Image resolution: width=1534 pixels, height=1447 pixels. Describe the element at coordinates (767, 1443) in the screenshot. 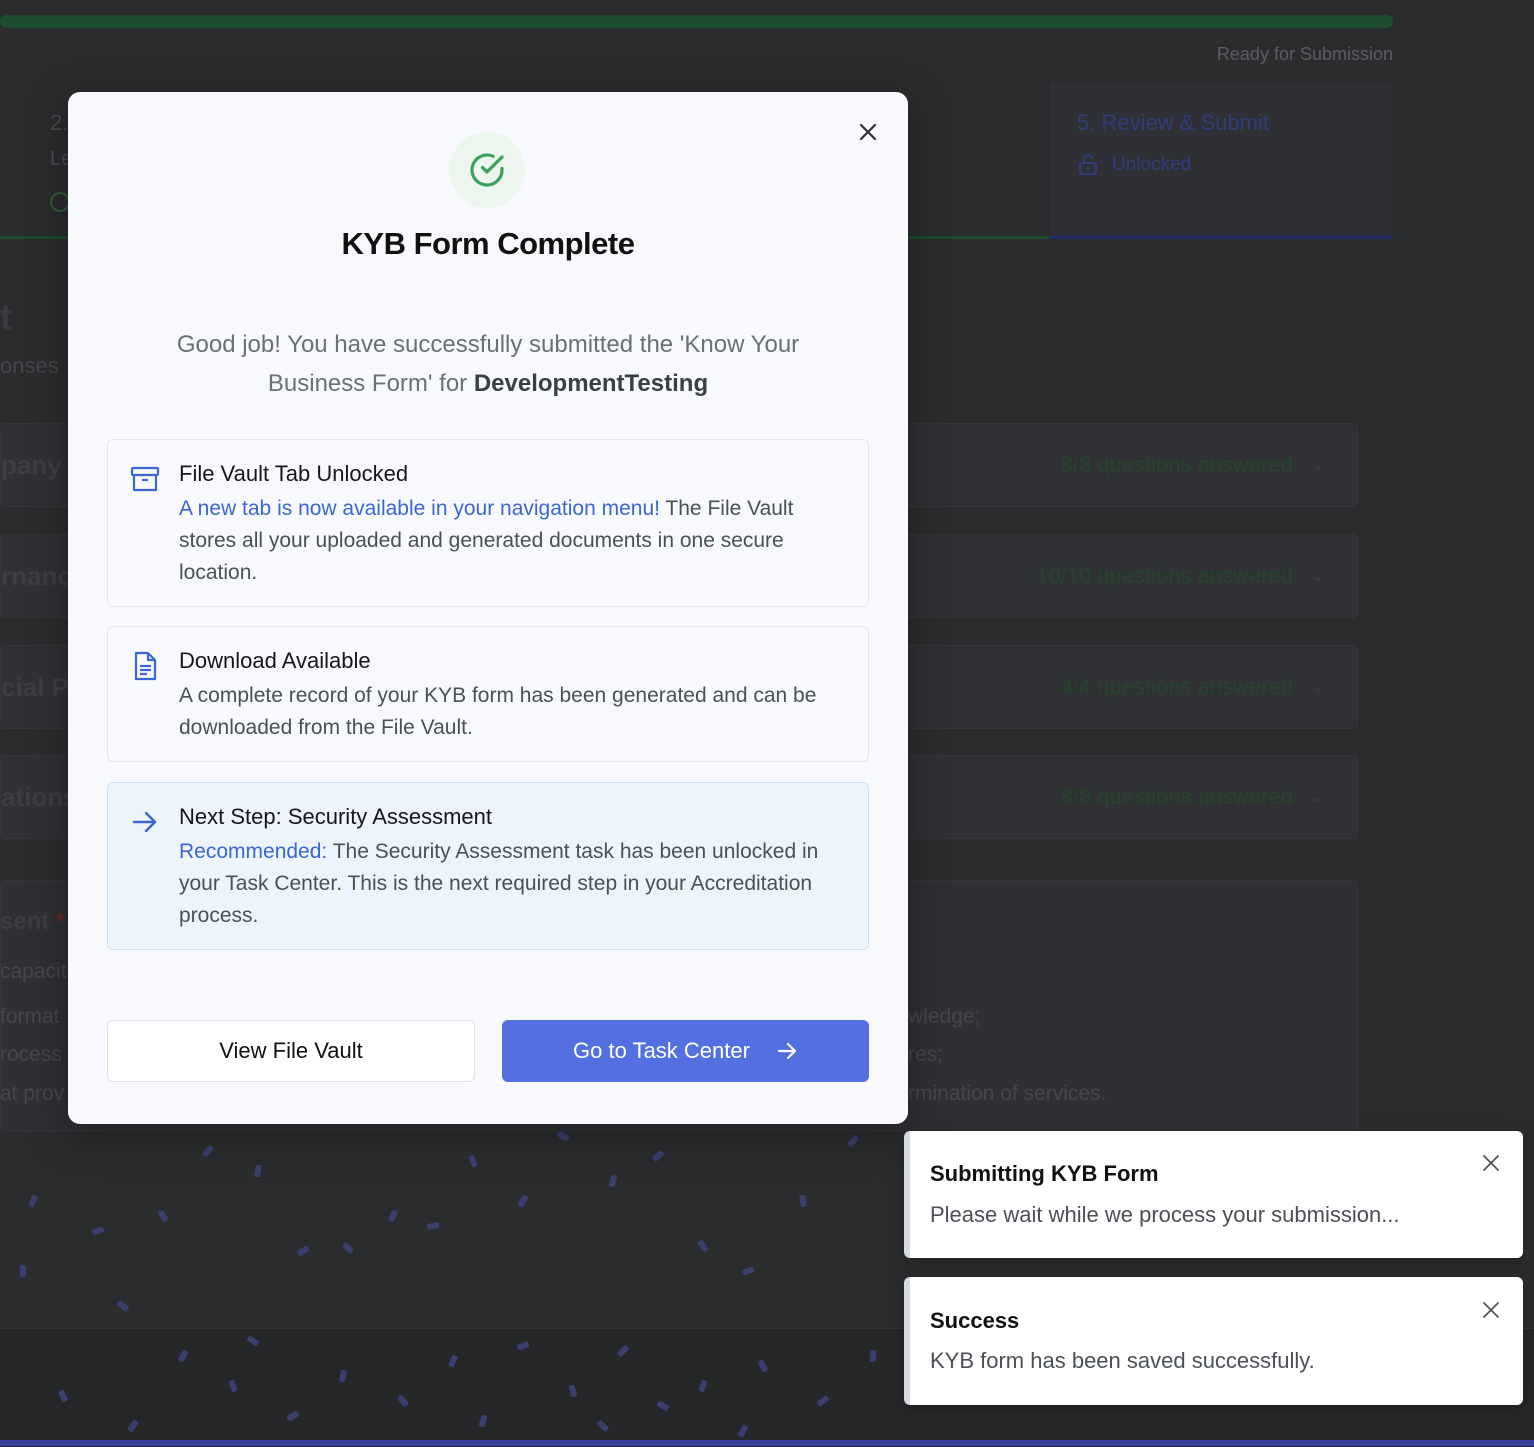

I see `bottom-strip` at that location.